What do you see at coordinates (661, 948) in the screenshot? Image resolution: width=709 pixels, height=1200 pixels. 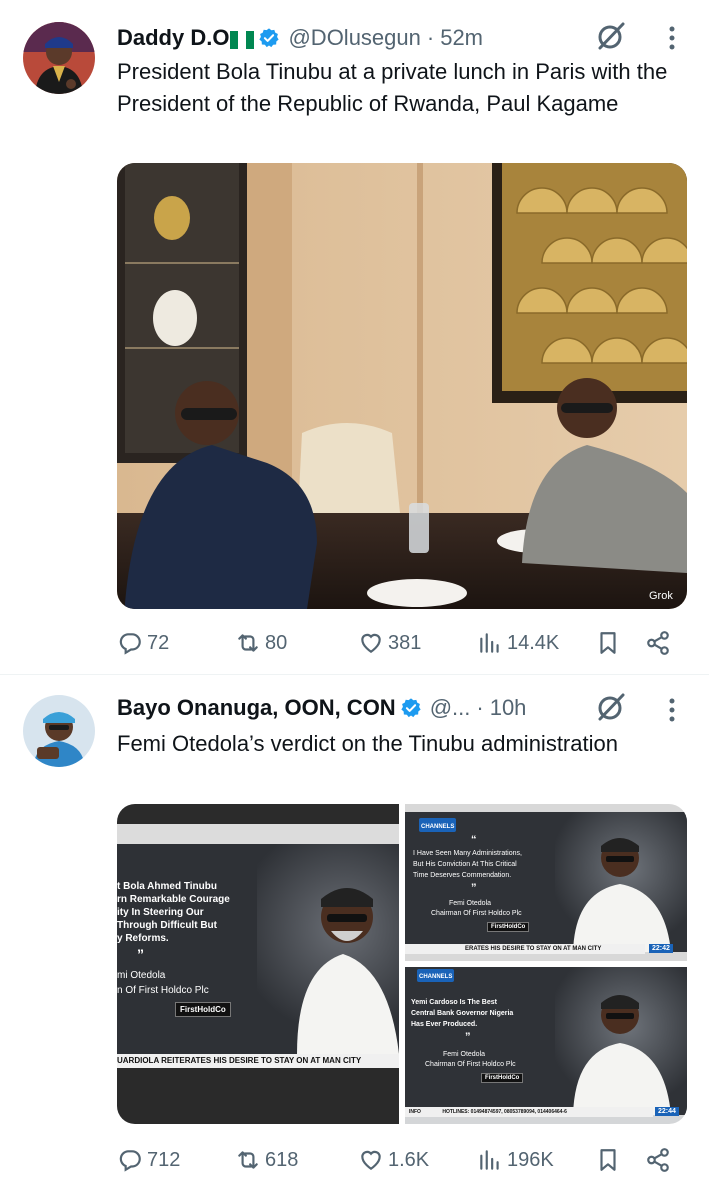 I see `tv-top-right-clock: 22:42` at bounding box center [661, 948].